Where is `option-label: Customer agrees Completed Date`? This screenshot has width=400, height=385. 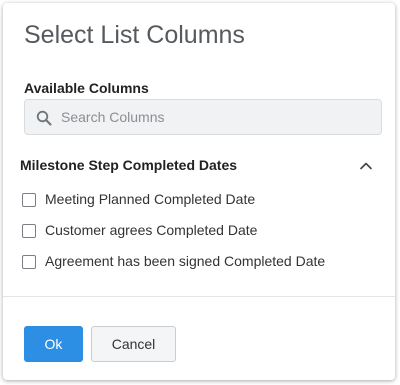 option-label: Customer agrees Completed Date is located at coordinates (151, 230).